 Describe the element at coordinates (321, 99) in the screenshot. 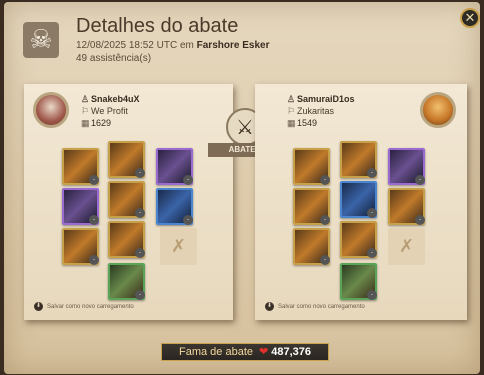

I see `victim-name: ♙ SamuraiD1os` at that location.